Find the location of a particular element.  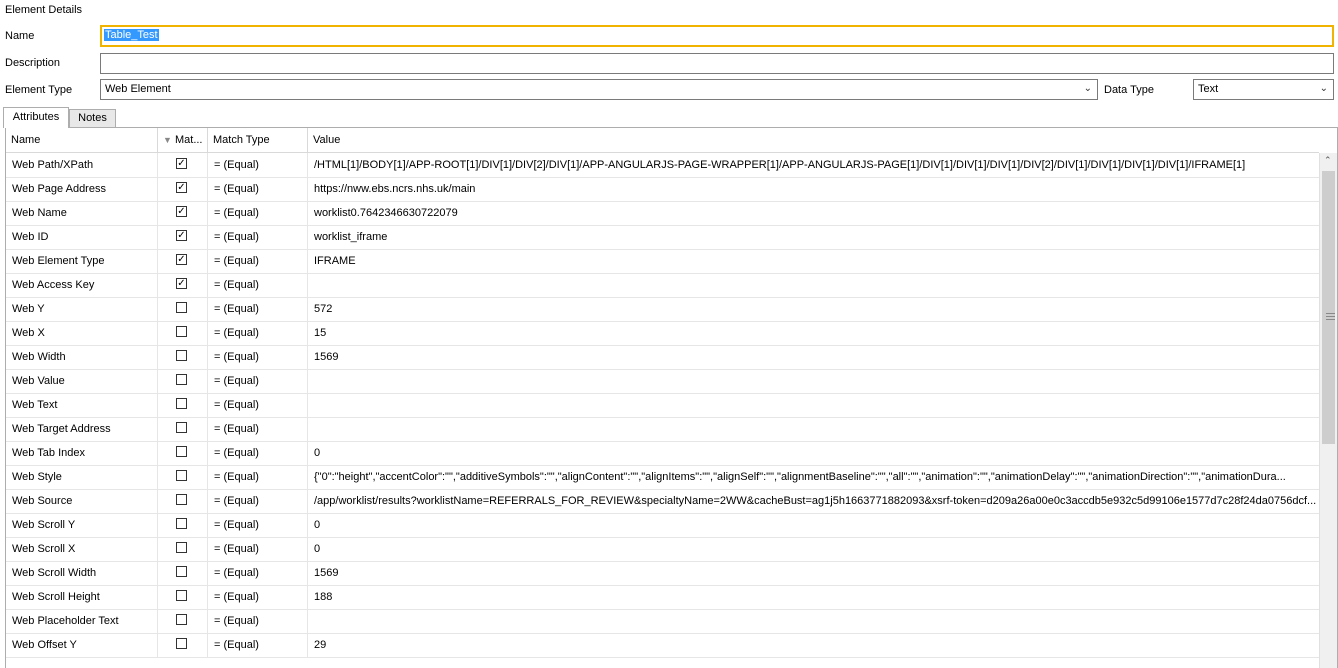

table-row: Web Tab Index = (Equal) 0 is located at coordinates (662, 453).